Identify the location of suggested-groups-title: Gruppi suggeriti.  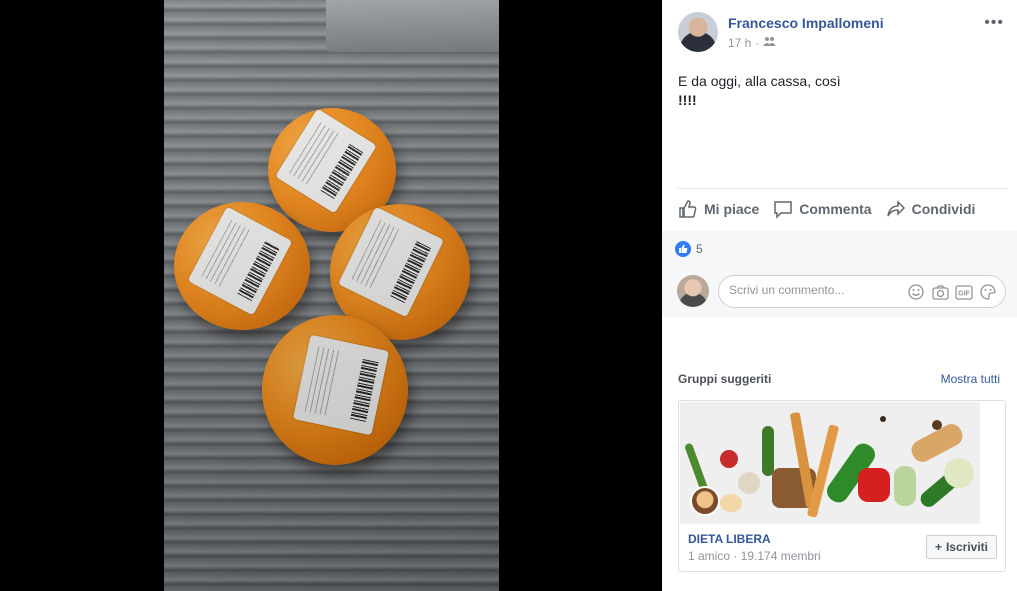
(725, 379).